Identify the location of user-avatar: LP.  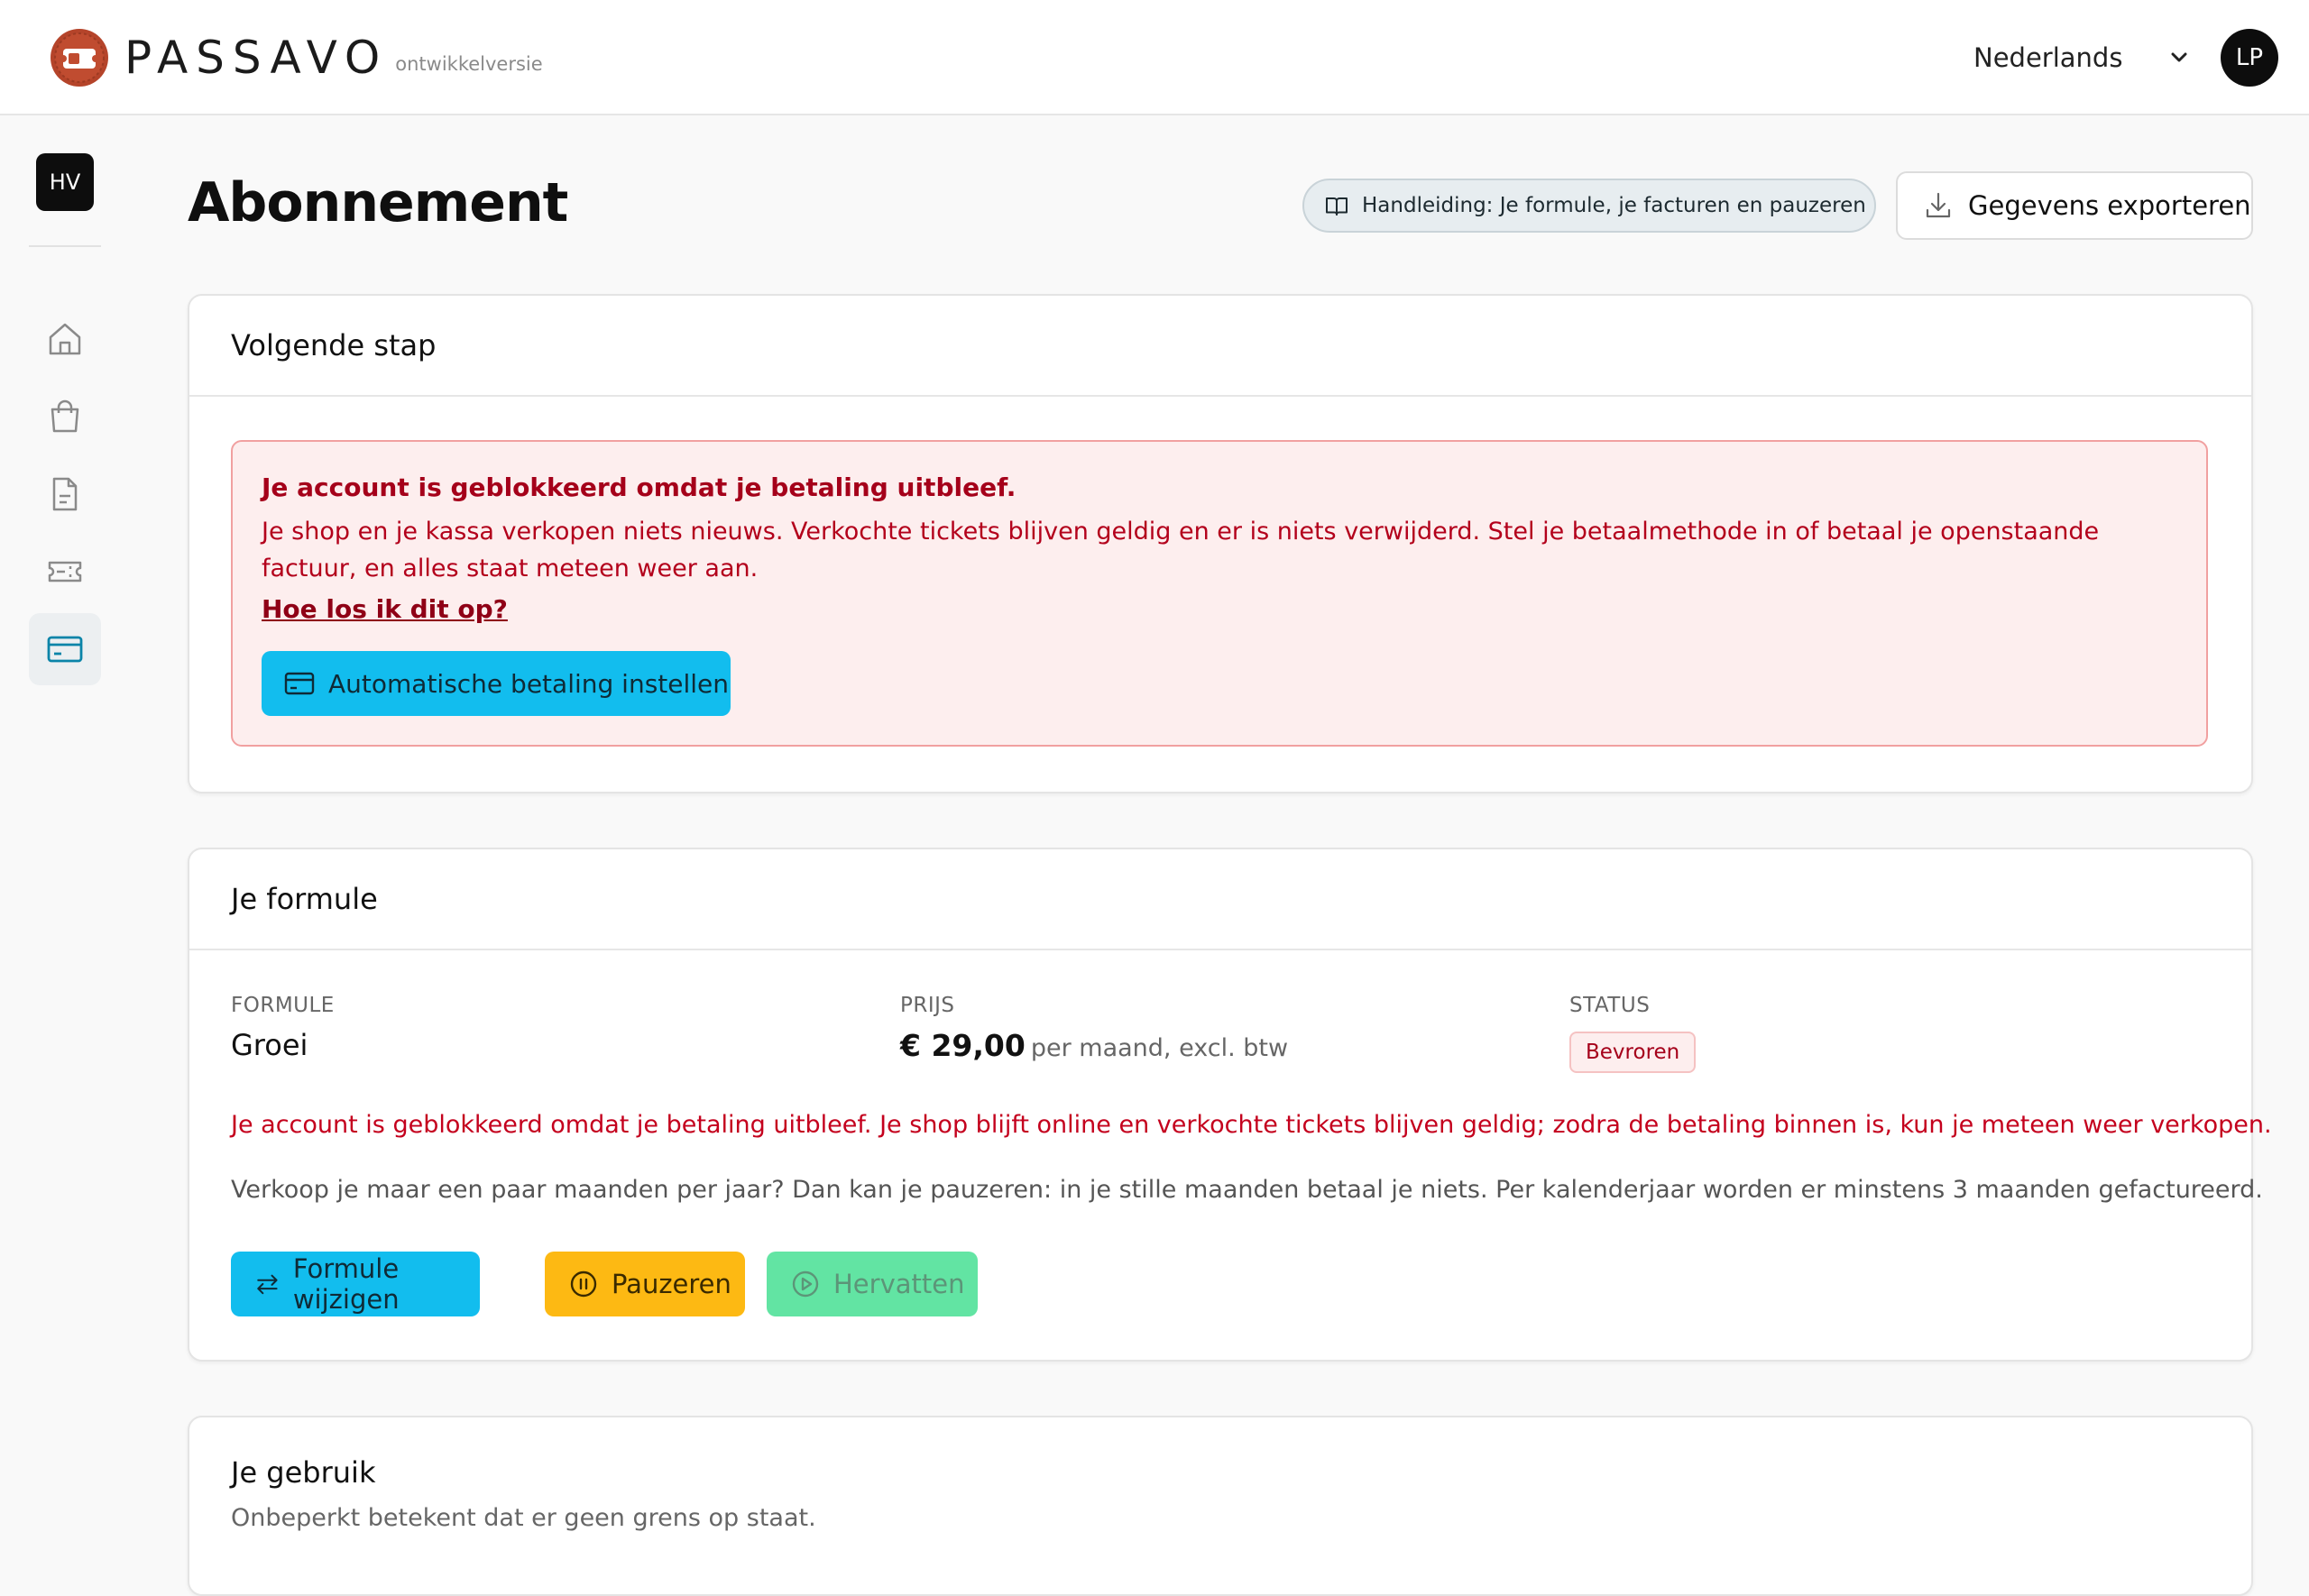
(2250, 58).